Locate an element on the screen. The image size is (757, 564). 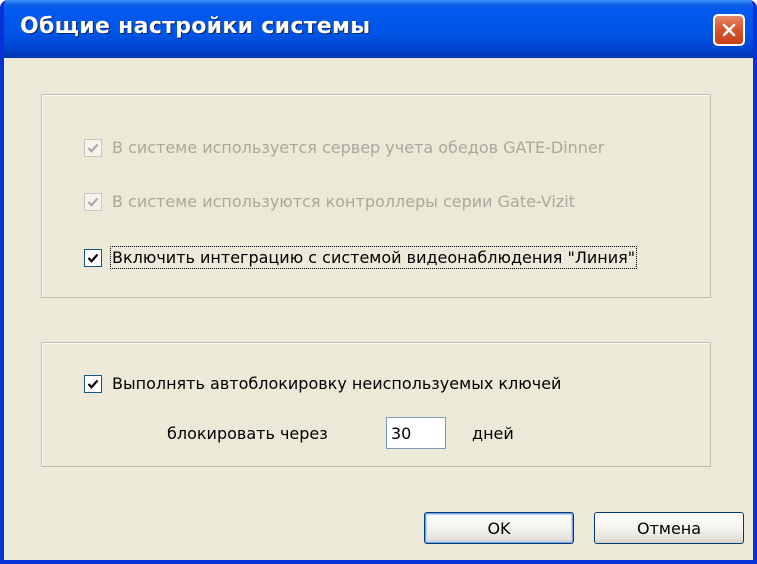
cancel-button: Отмена is located at coordinates (669, 528).